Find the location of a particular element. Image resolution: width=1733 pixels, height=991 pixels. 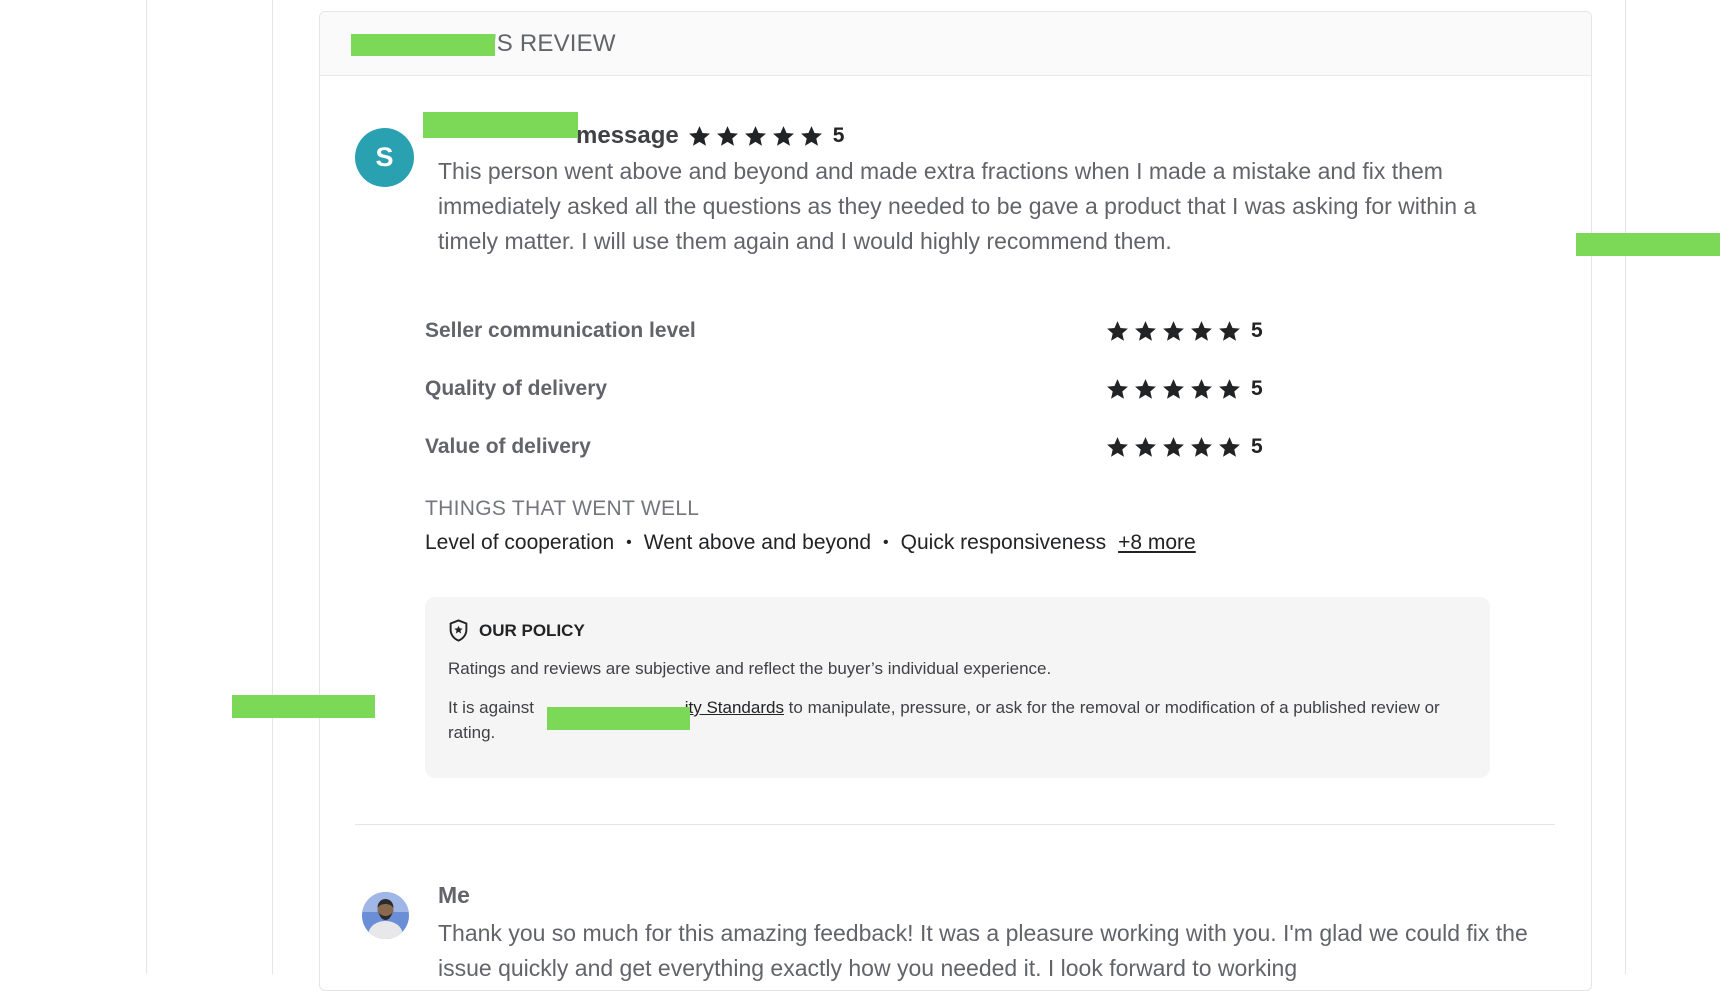

page-border-left is located at coordinates (146, 487).